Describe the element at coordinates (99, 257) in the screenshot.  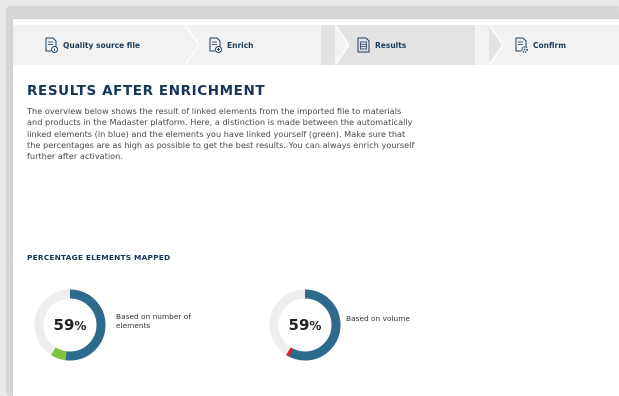
I see `mapped-heading: PERCENTAGE ELEMENTS MAPPED` at that location.